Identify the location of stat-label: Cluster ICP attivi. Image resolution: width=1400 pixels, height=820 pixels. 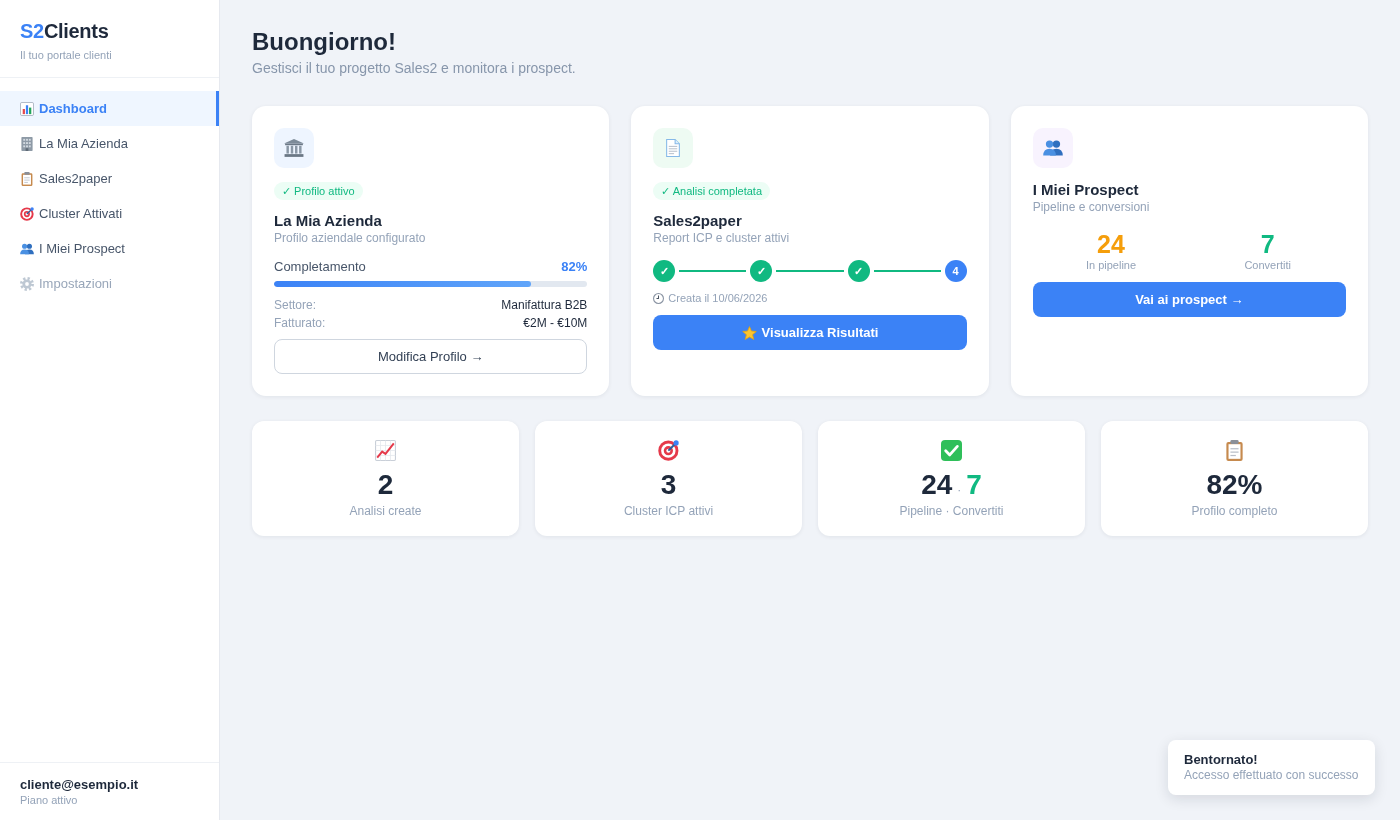
(668, 511).